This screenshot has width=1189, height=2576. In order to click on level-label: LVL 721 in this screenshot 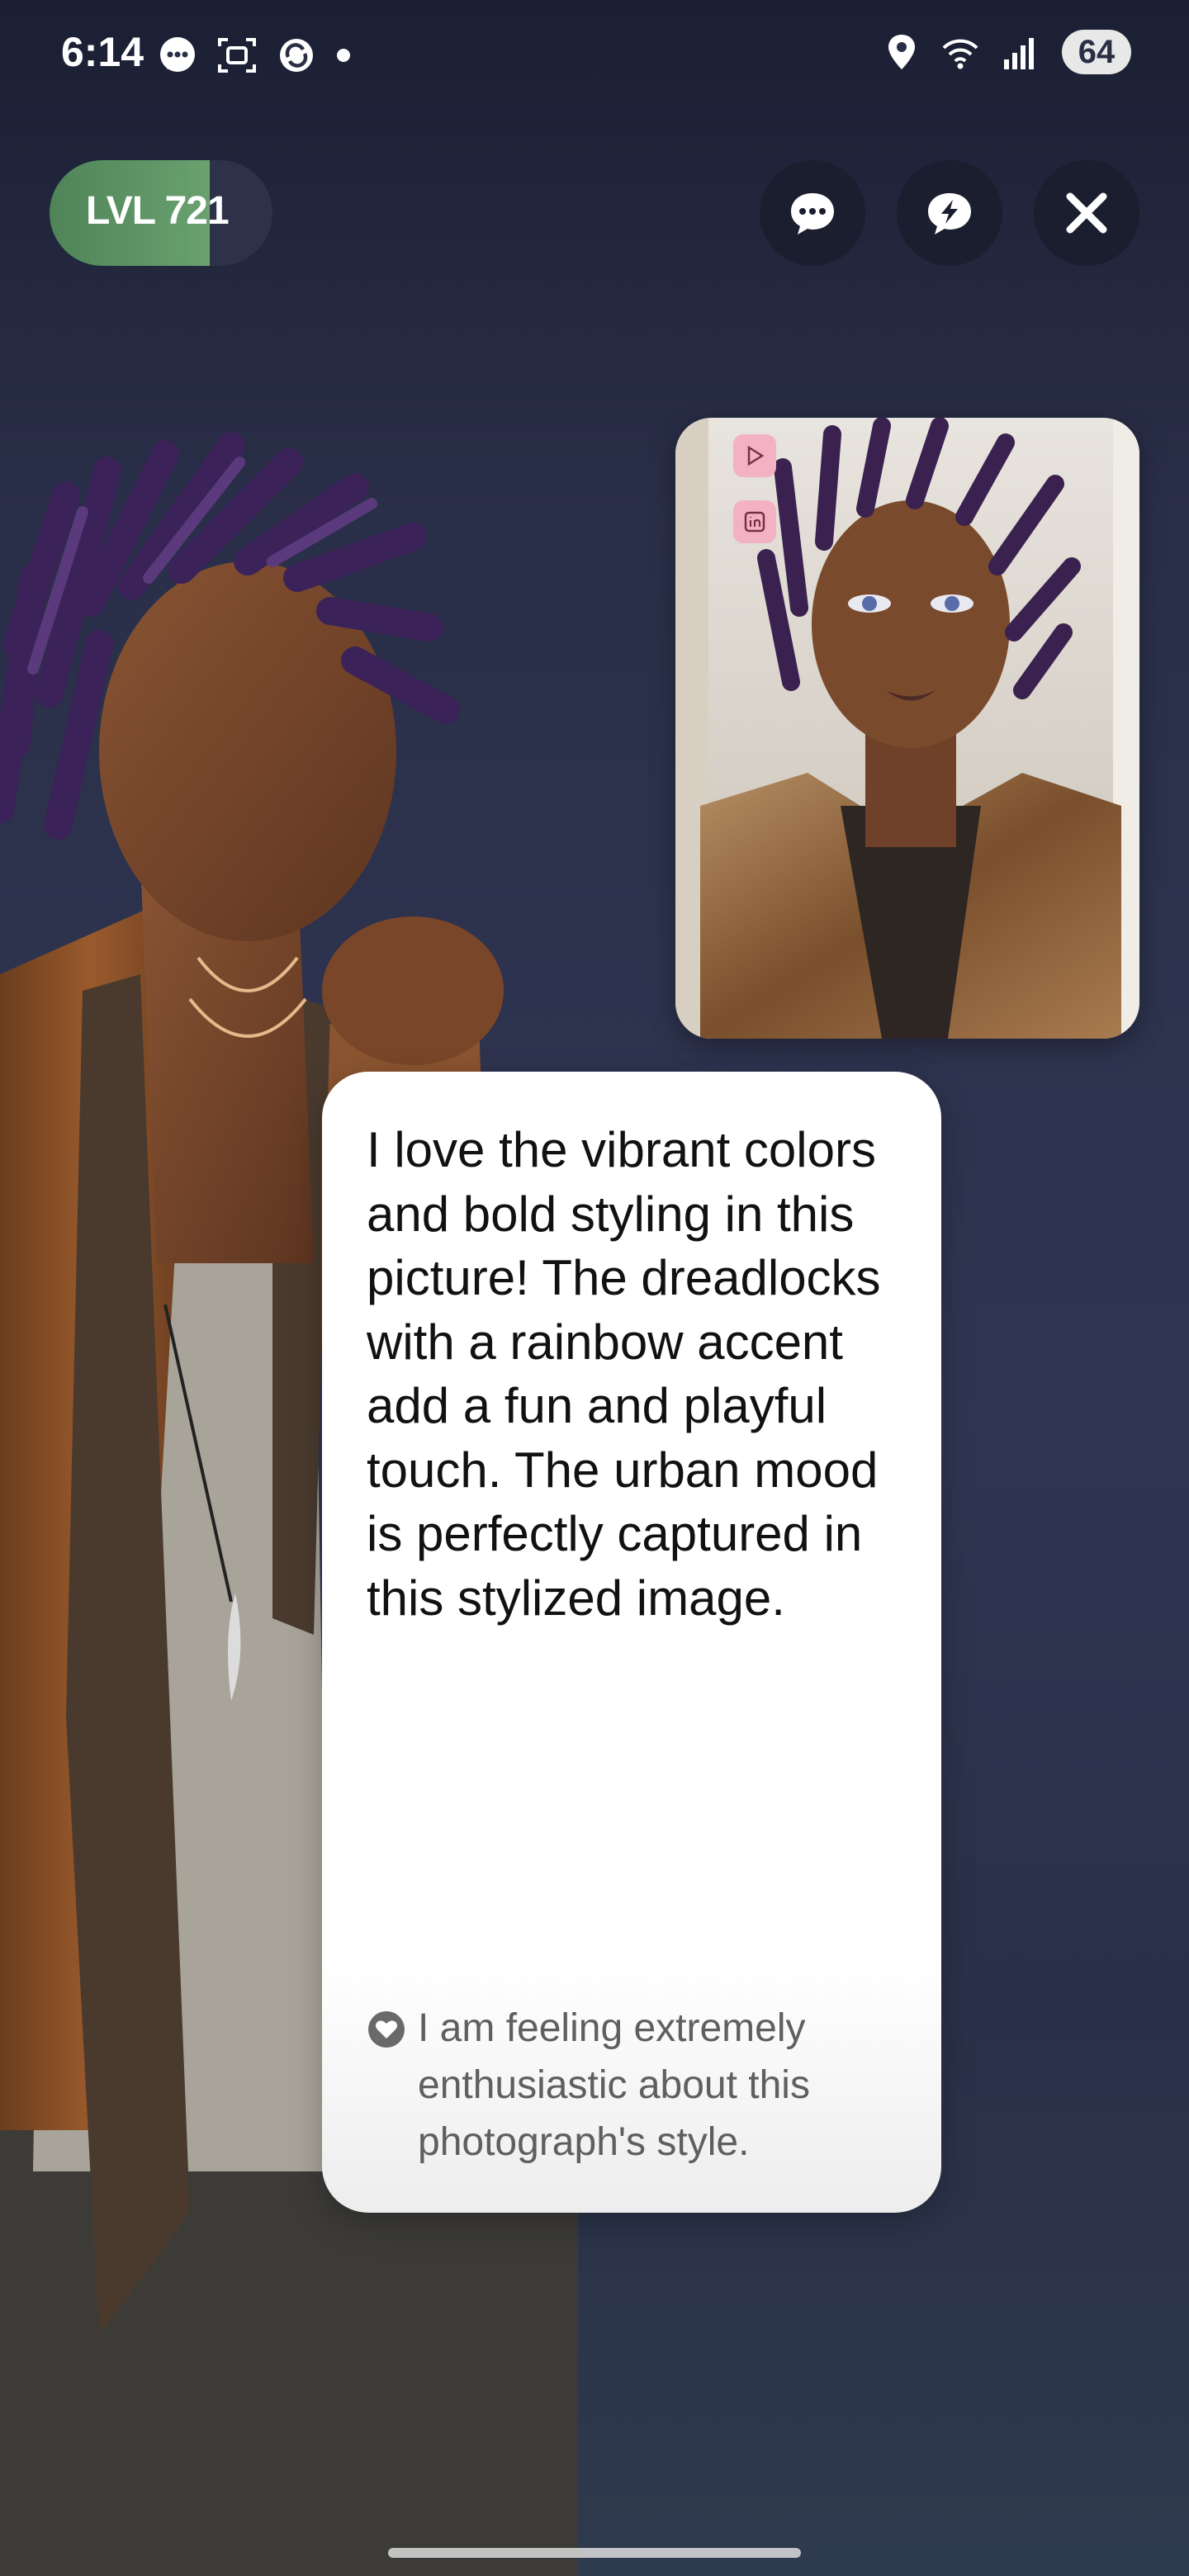, I will do `click(158, 211)`.